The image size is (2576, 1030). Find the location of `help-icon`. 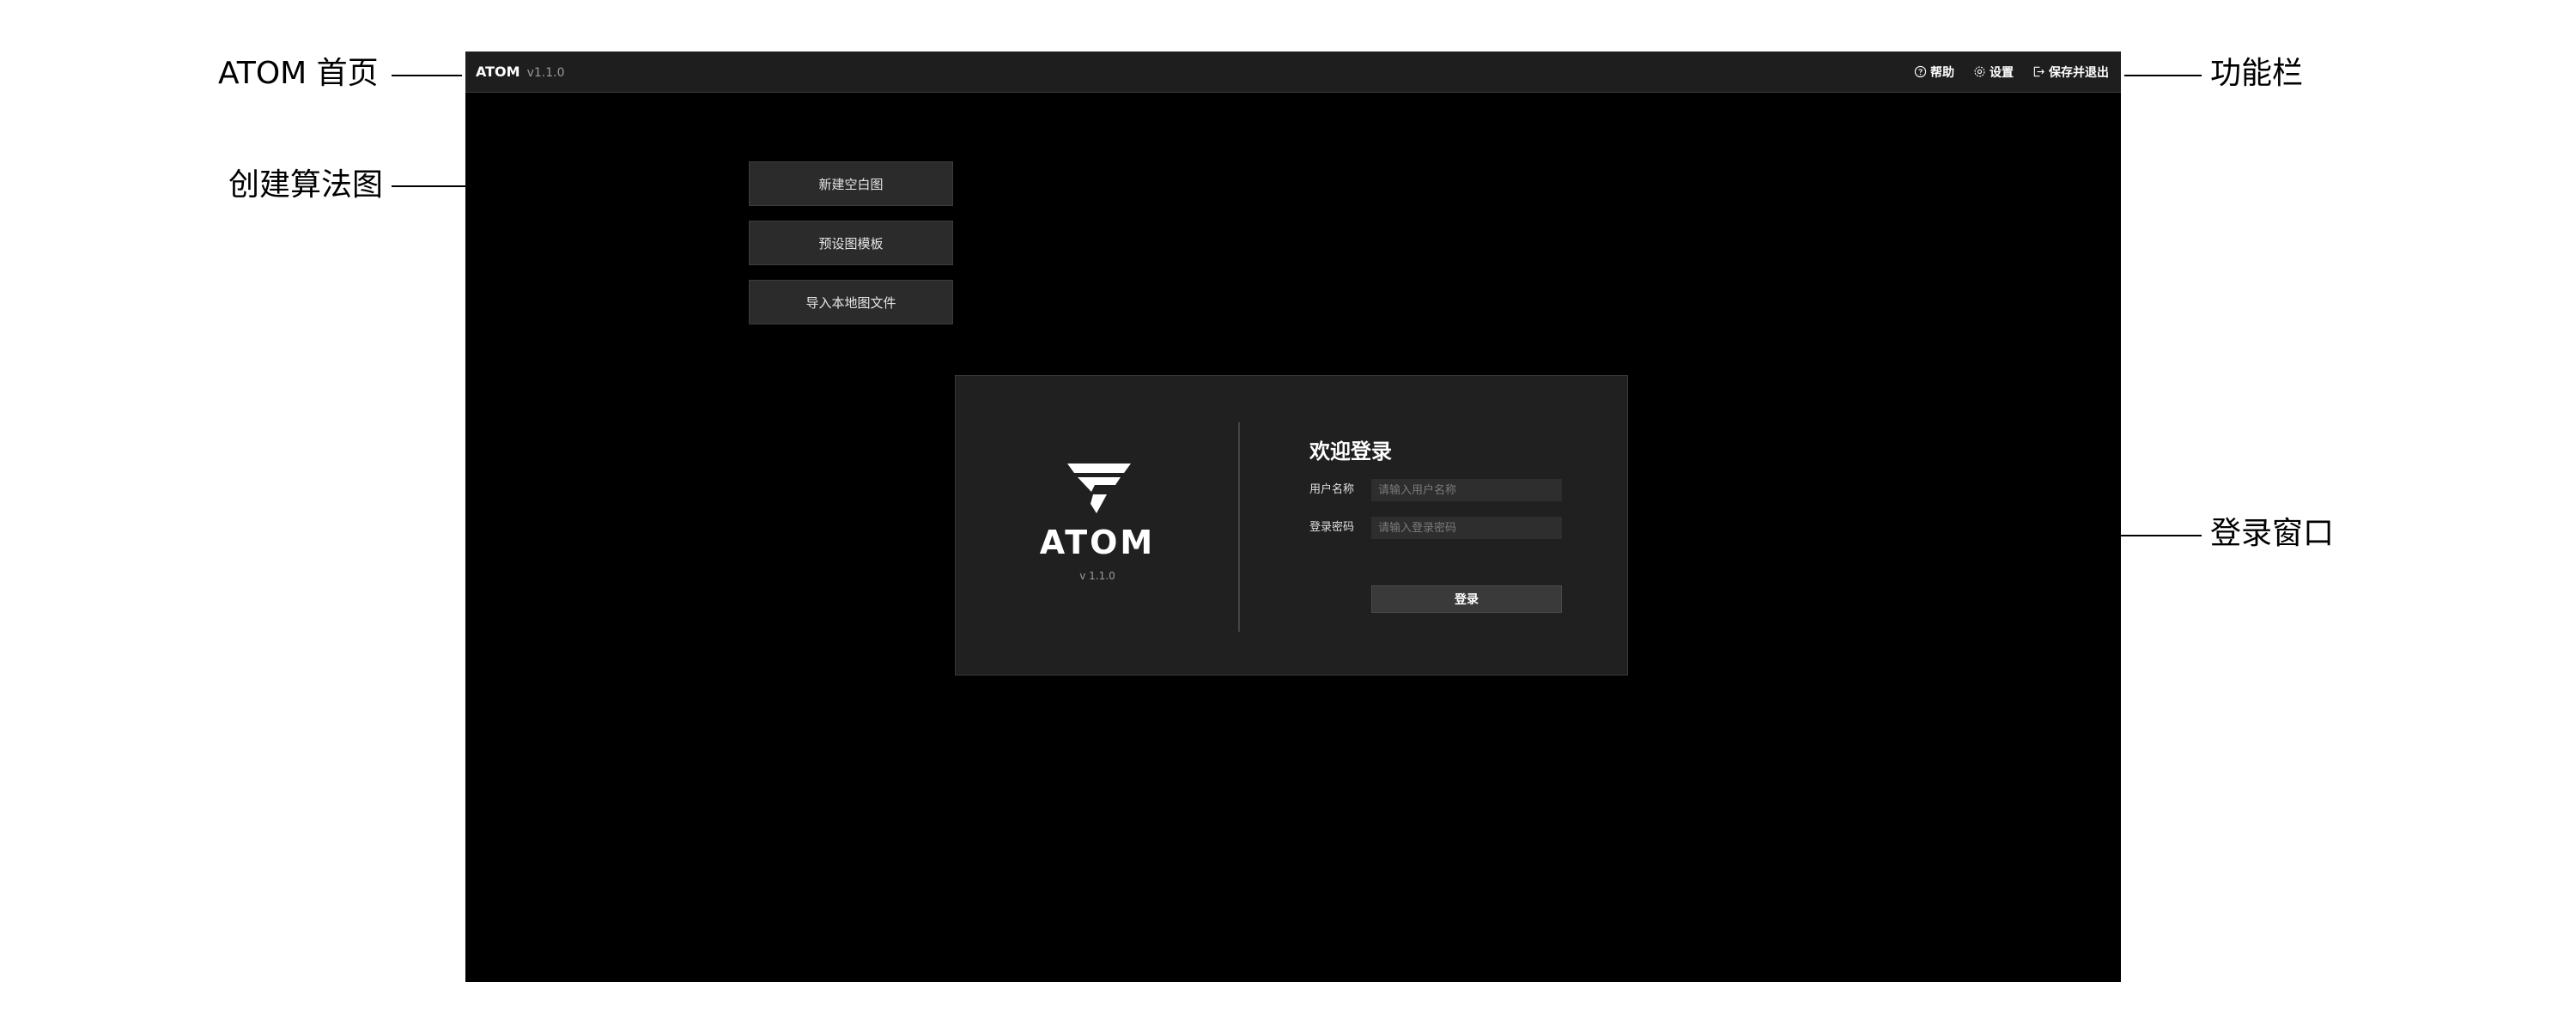

help-icon is located at coordinates (1921, 71).